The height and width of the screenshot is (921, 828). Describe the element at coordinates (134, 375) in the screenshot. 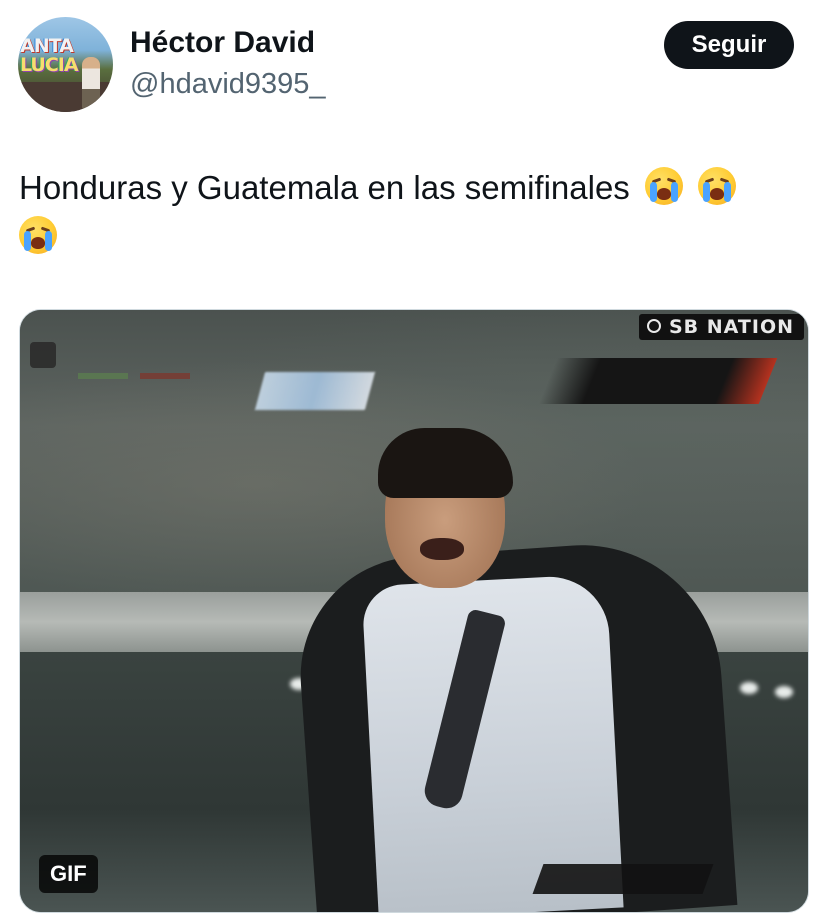

I see `broadcast-scorebug` at that location.